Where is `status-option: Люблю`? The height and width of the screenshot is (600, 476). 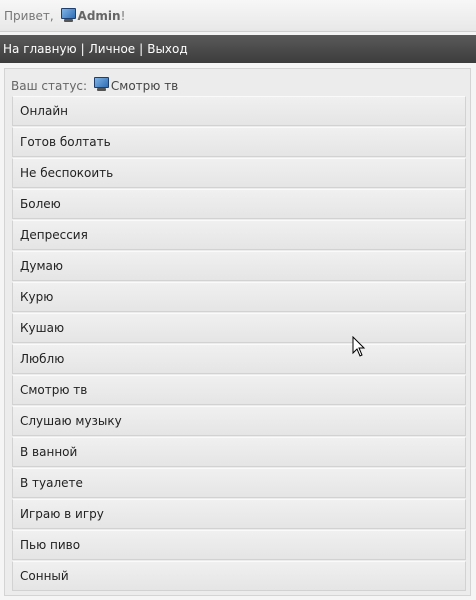
status-option: Люблю is located at coordinates (239, 359).